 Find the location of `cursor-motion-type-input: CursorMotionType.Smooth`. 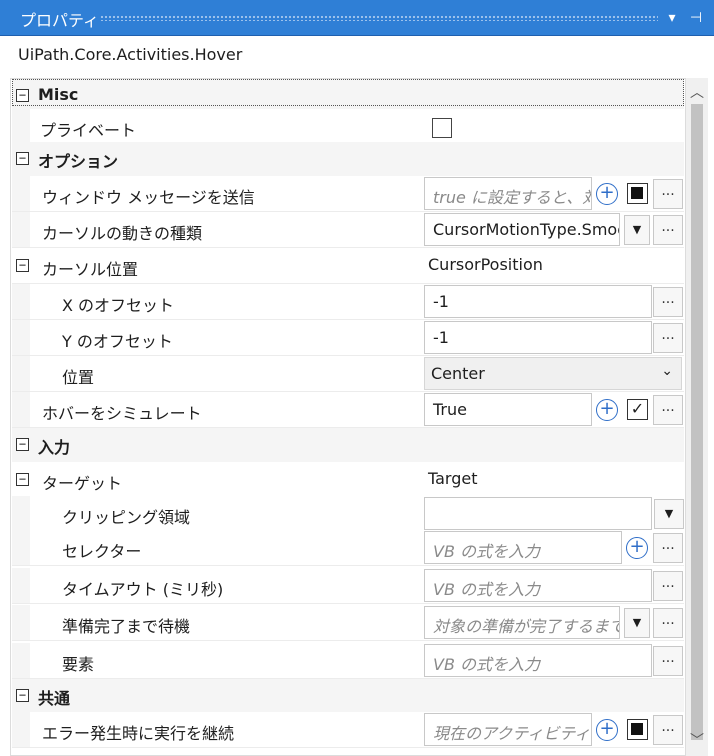

cursor-motion-type-input: CursorMotionType.Smooth is located at coordinates (522, 229).